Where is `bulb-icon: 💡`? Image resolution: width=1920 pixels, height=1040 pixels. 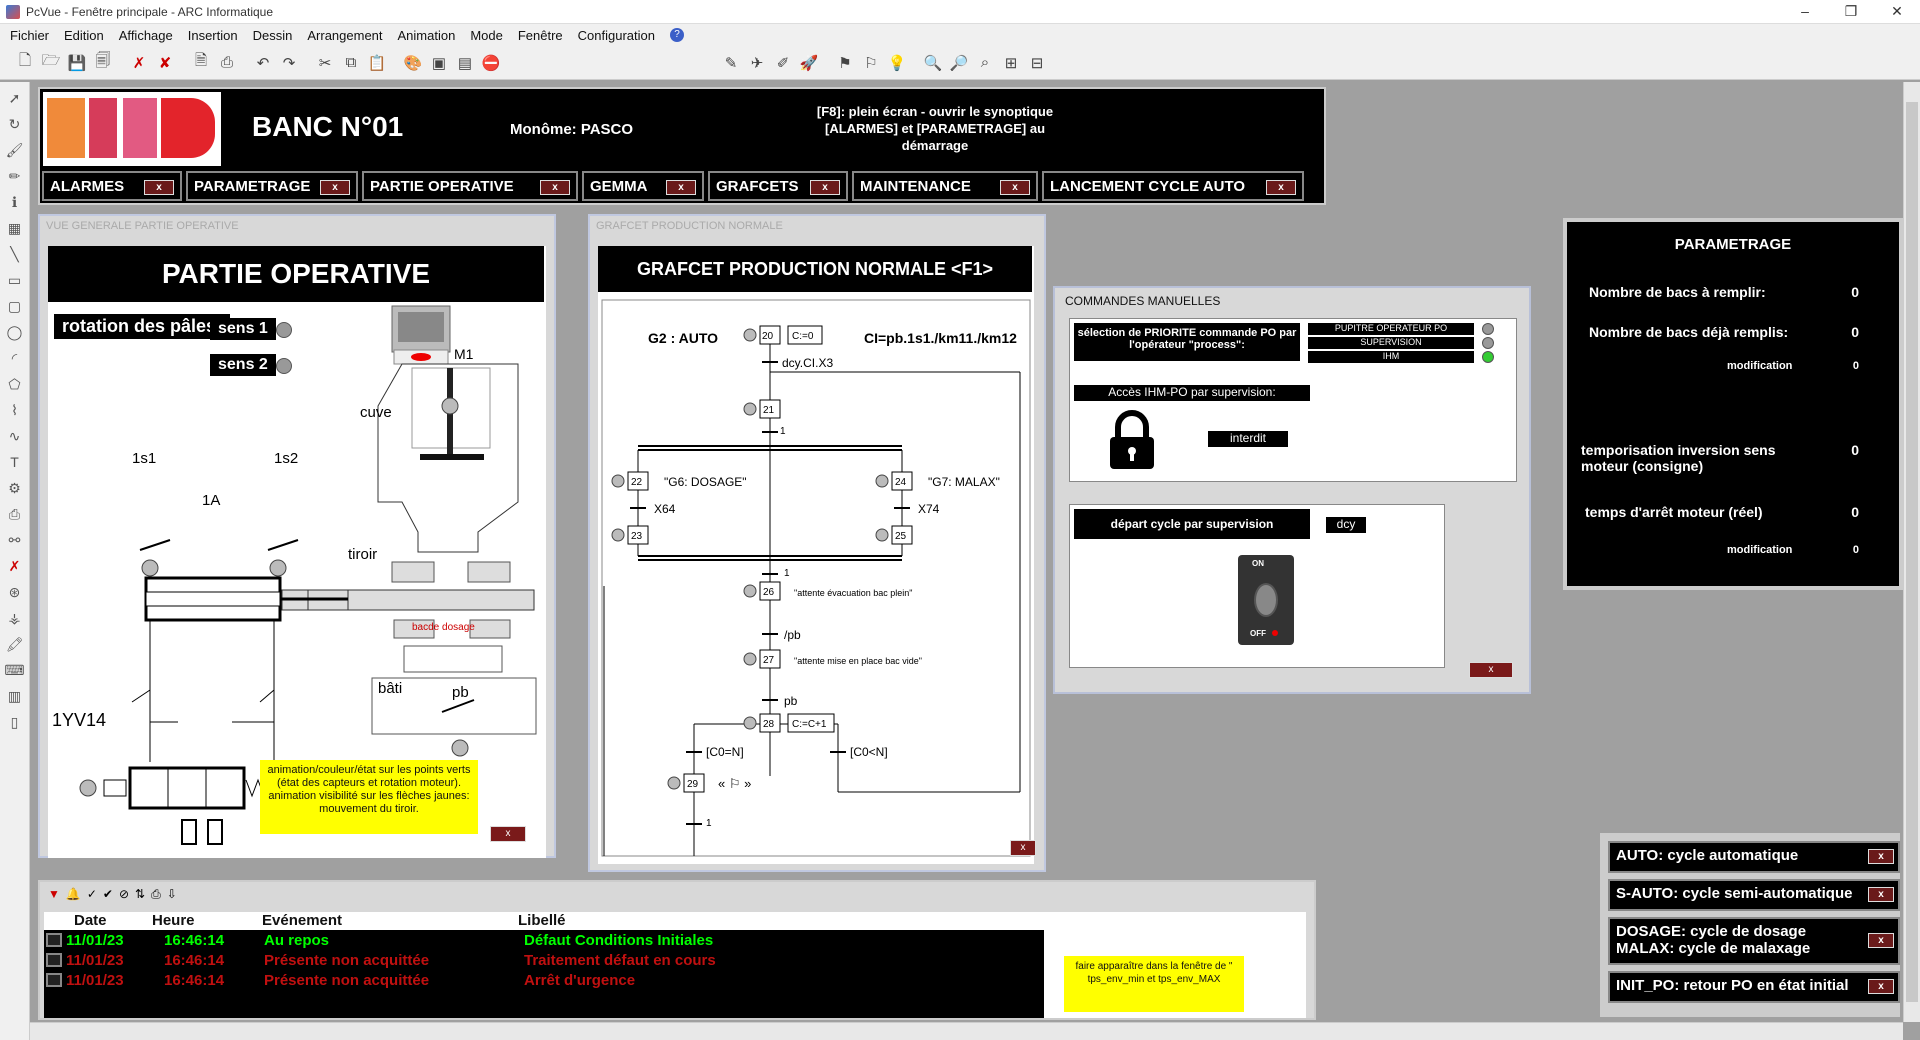
bulb-icon: 💡 is located at coordinates (897, 63).